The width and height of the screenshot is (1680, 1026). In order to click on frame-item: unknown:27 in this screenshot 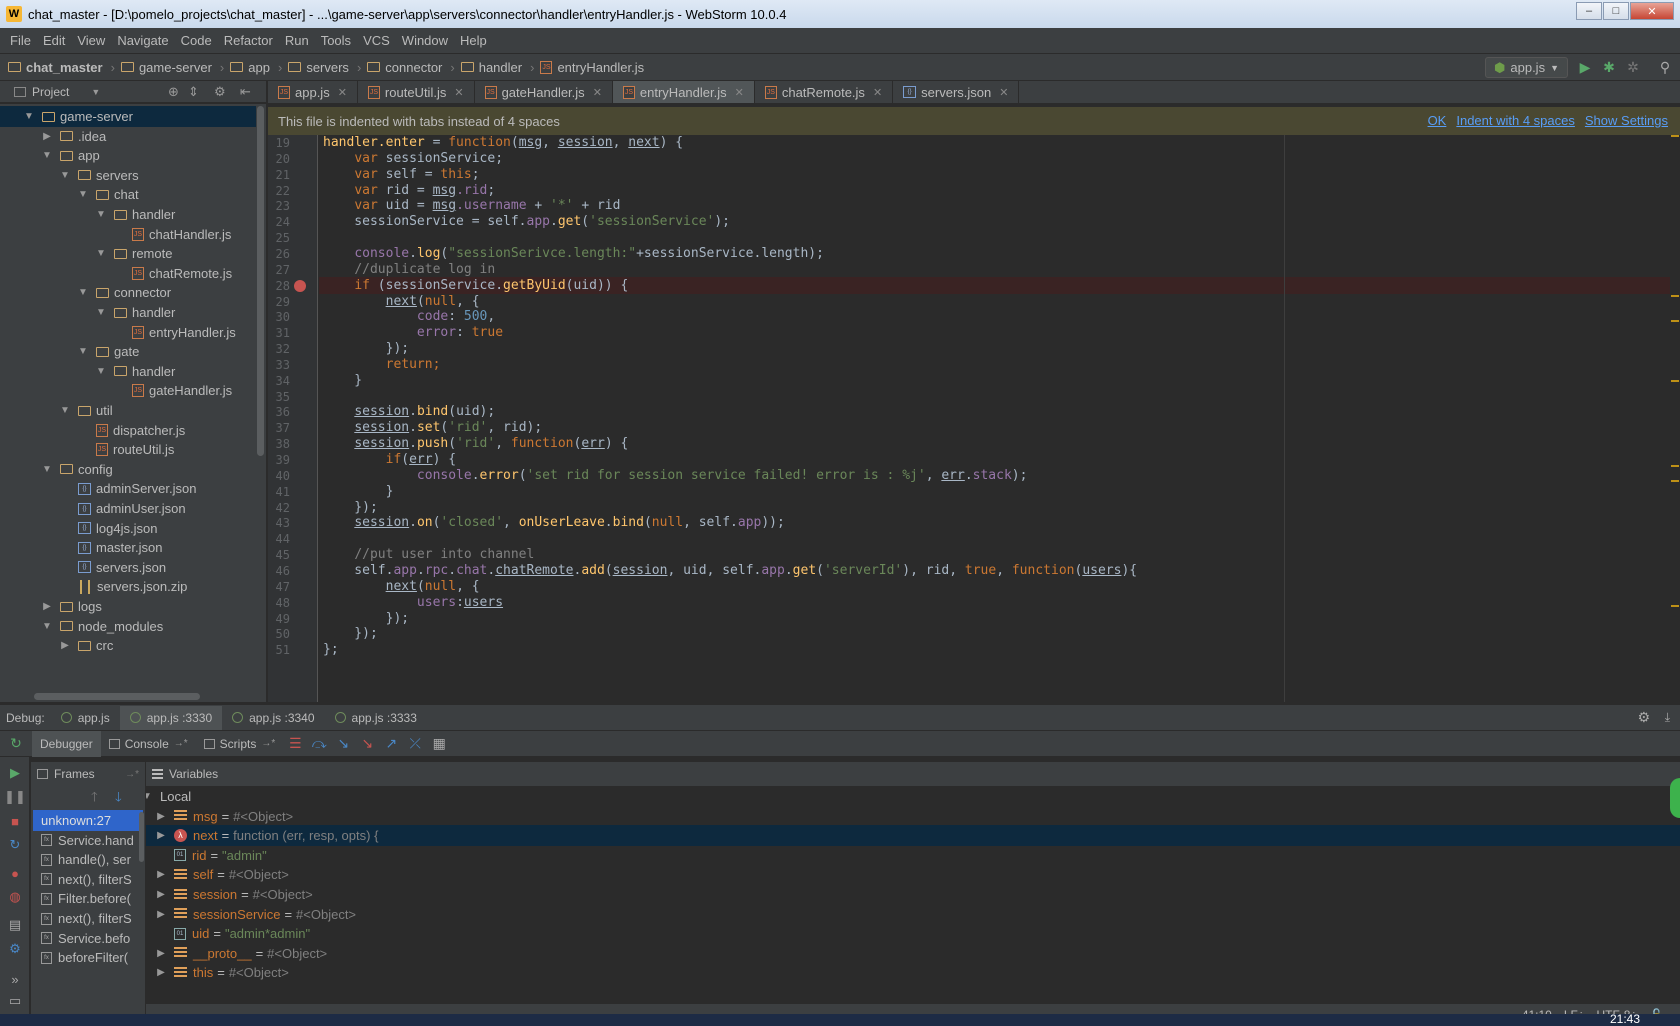, I will do `click(88, 820)`.